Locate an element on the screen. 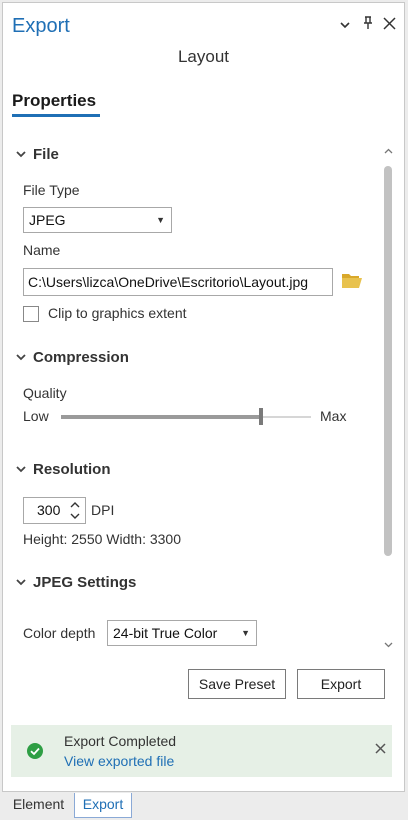 The image size is (408, 820). section-resolution-label: Resolution is located at coordinates (72, 469).